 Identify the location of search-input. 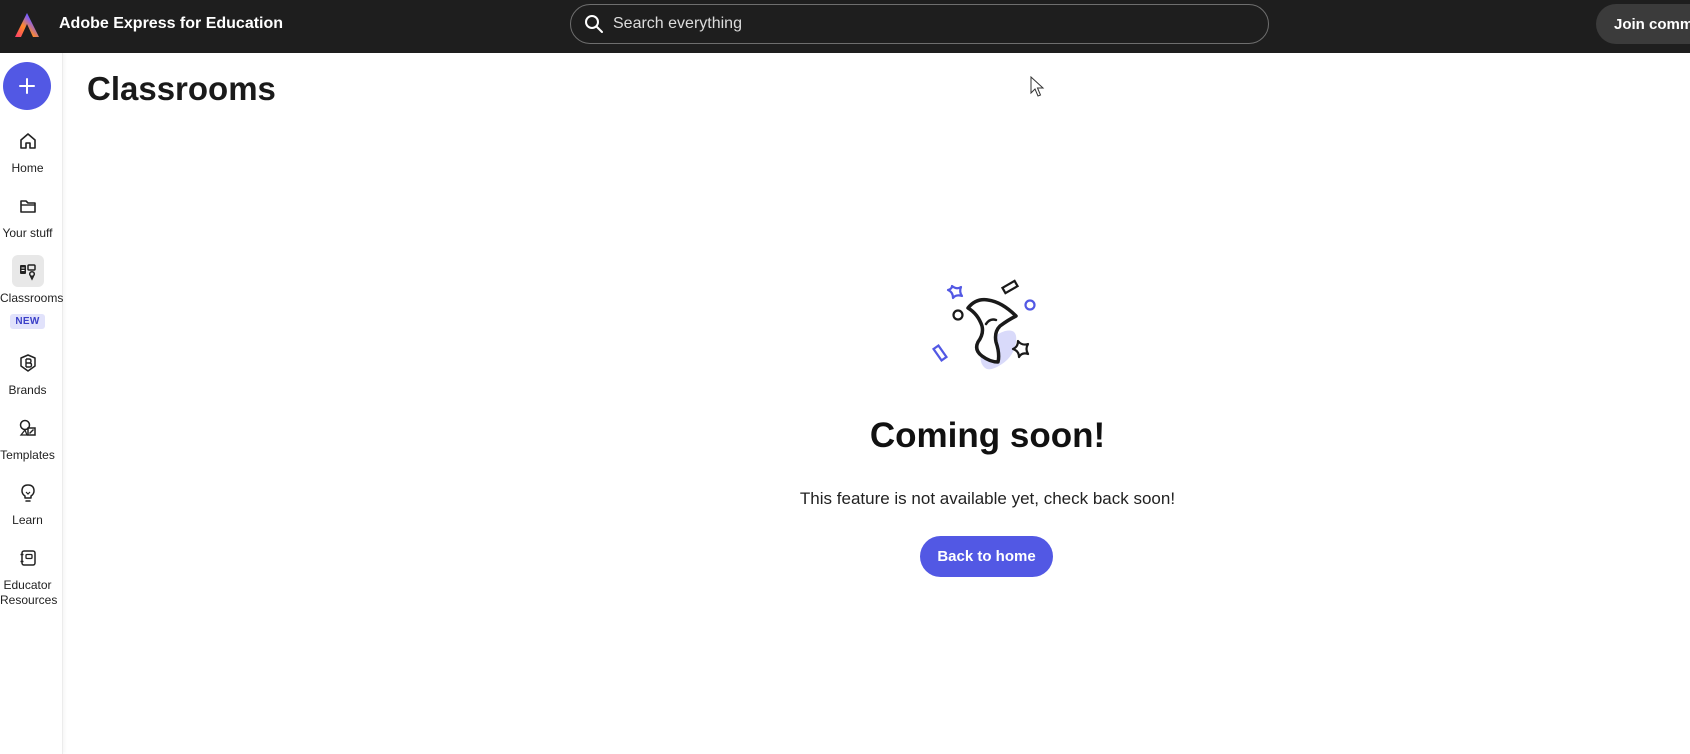
(913, 24).